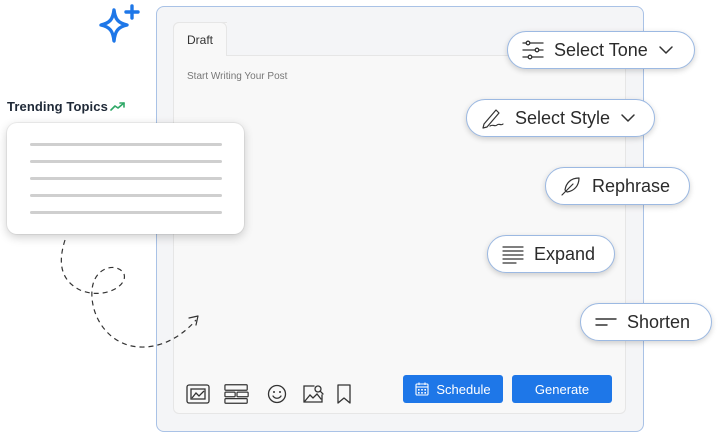 The image size is (719, 441). I want to click on expand-button: Expand, so click(551, 254).